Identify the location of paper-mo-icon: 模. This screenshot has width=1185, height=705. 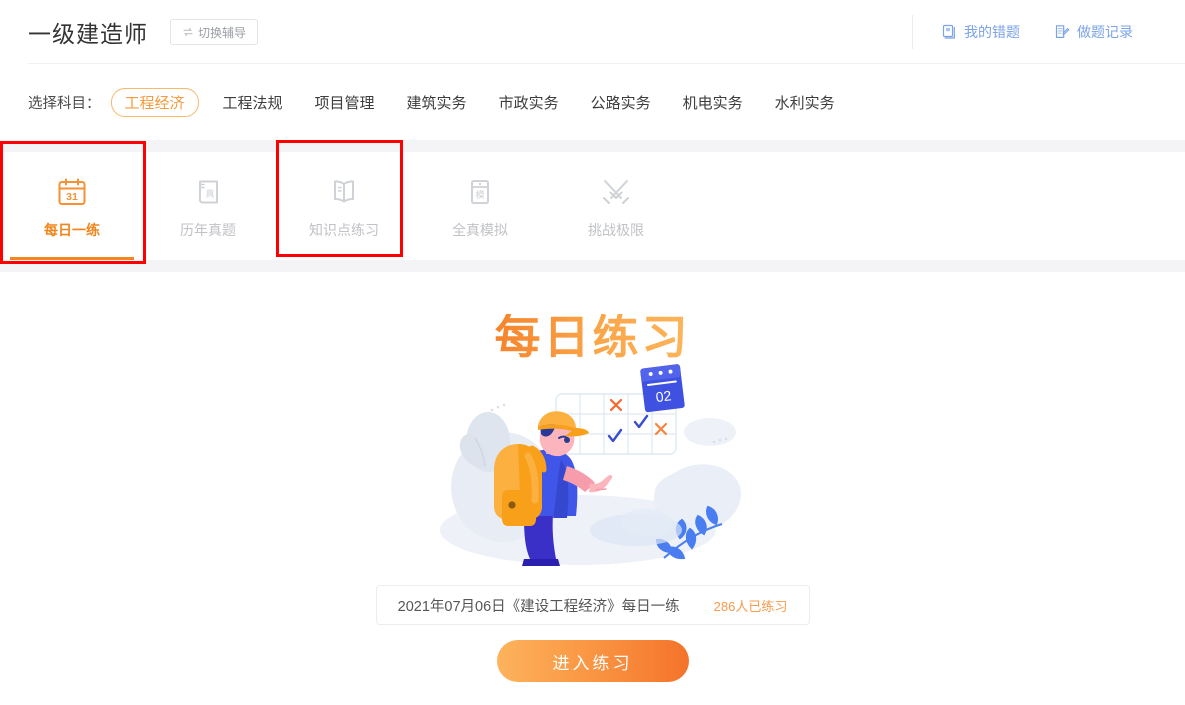
(480, 192).